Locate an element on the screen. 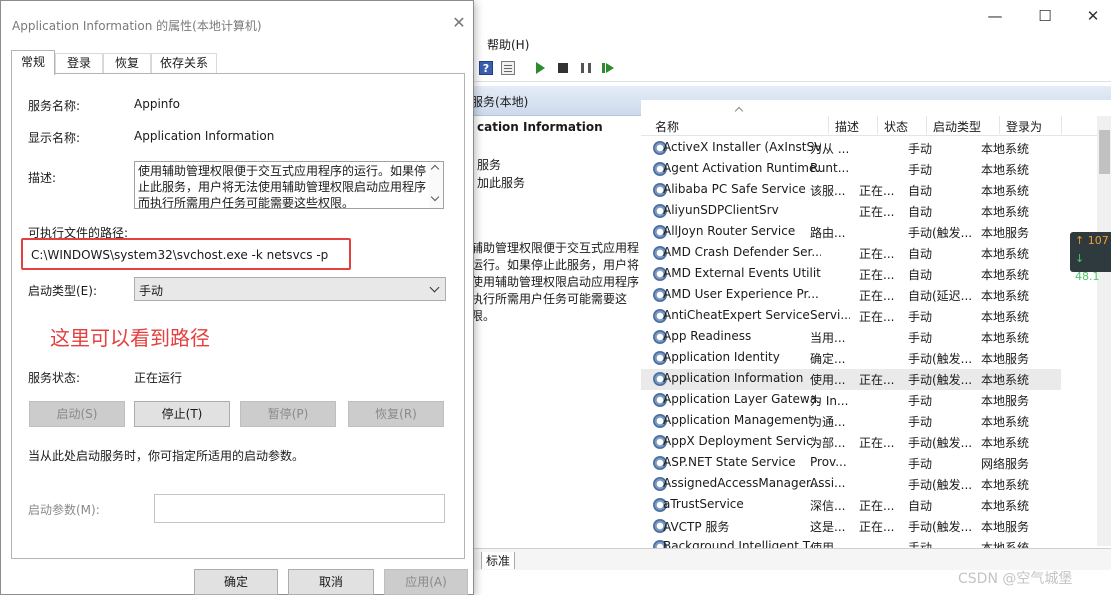  tab-recovery: 恢复 is located at coordinates (127, 63).